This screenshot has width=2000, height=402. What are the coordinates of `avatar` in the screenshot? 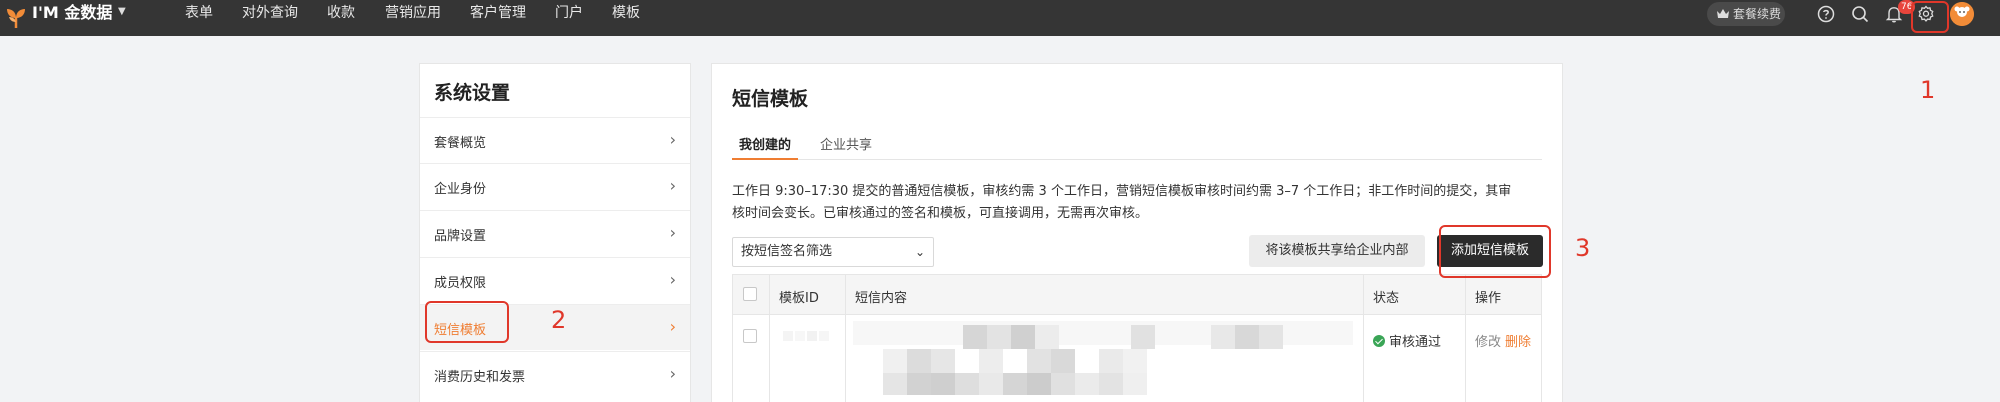 It's located at (1962, 14).